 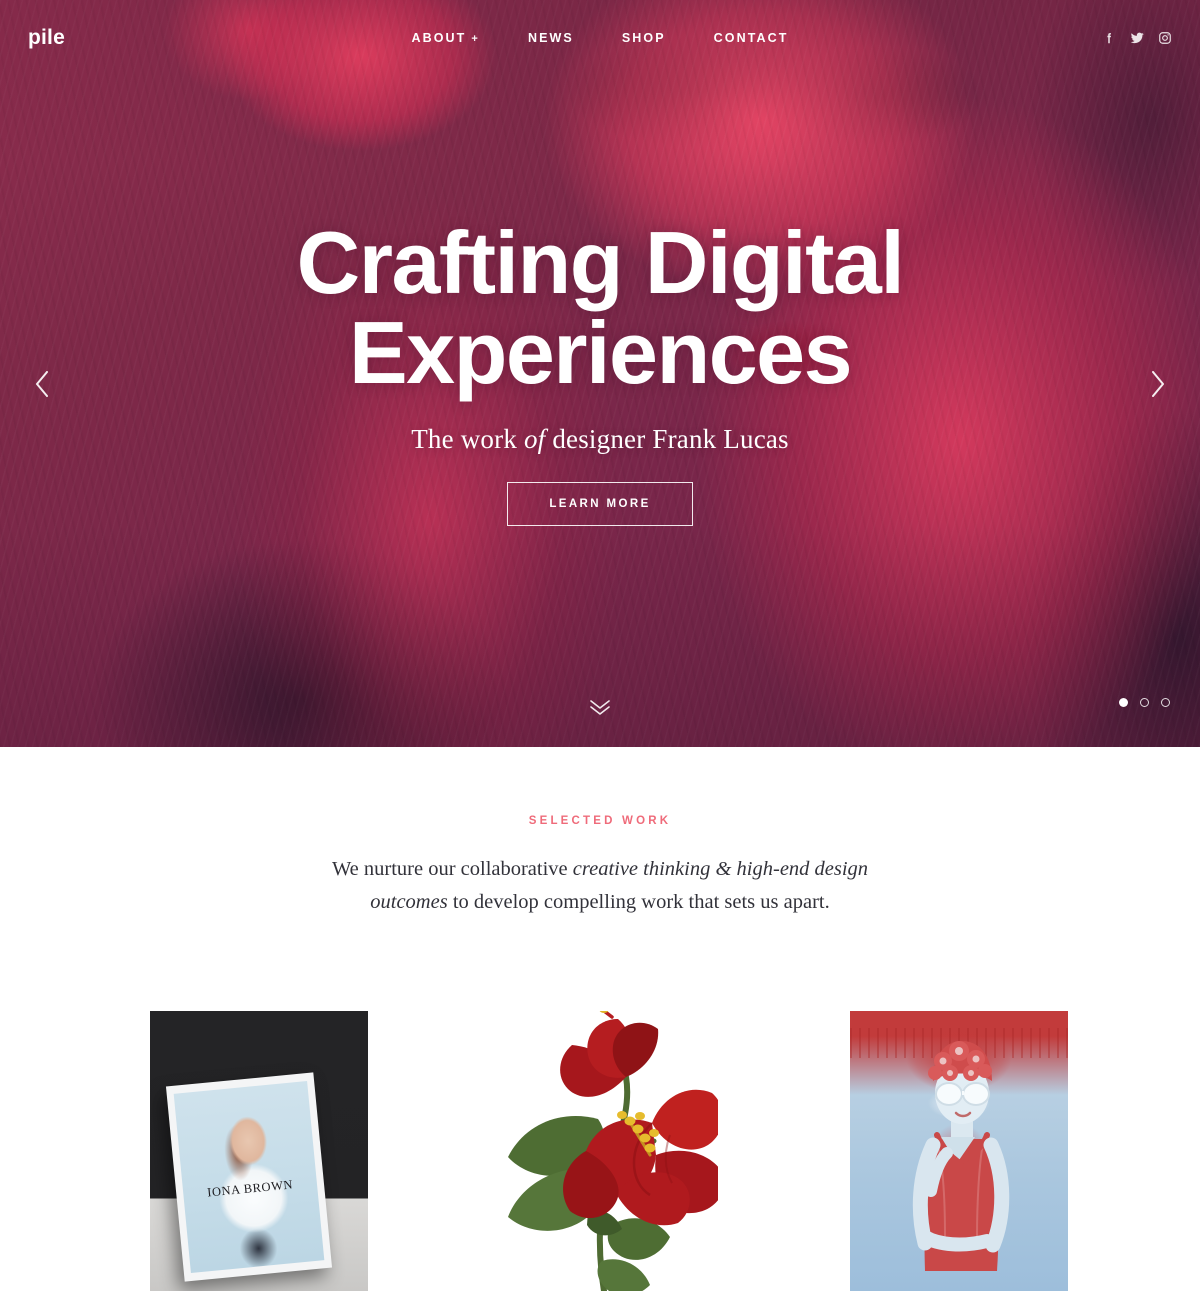 I want to click on slider-prev-button, so click(x=42, y=384).